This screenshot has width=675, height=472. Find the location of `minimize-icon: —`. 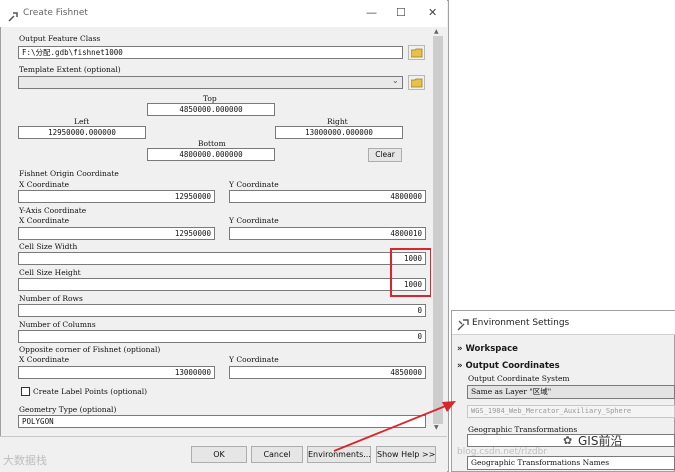

minimize-icon: — is located at coordinates (371, 12).